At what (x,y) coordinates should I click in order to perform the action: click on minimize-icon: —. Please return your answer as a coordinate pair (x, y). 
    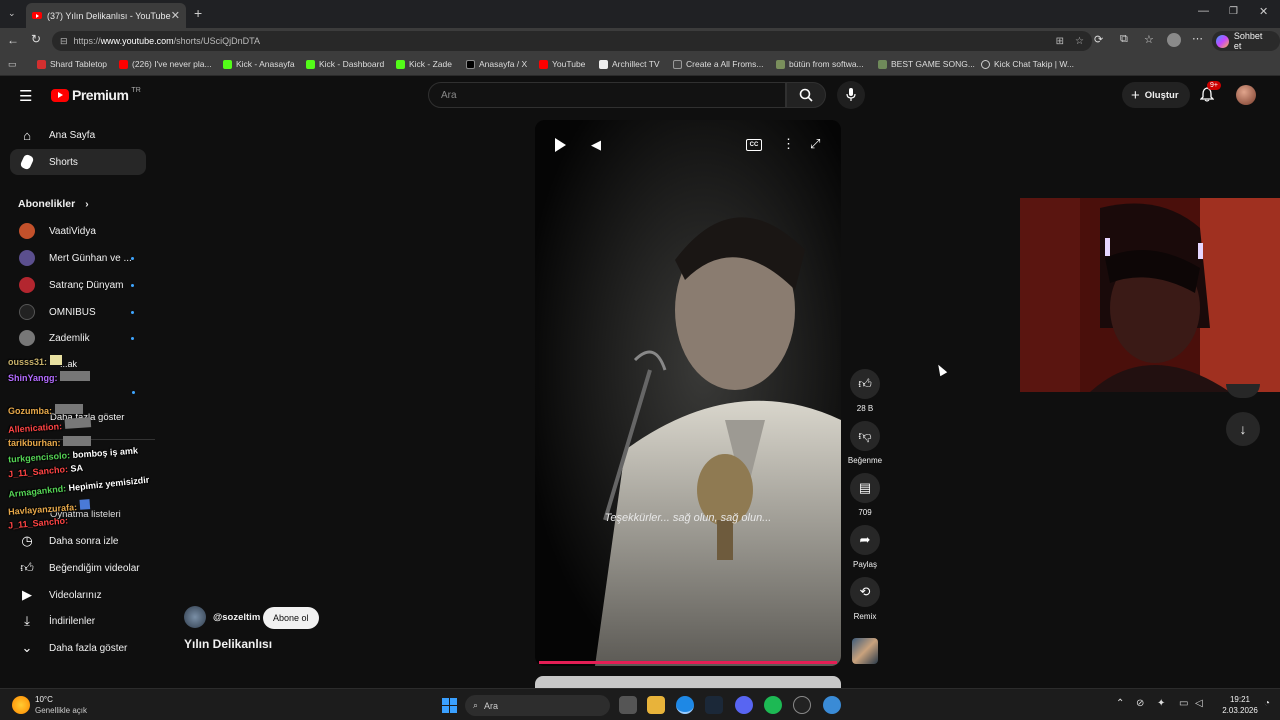
    Looking at the image, I should click on (1203, 11).